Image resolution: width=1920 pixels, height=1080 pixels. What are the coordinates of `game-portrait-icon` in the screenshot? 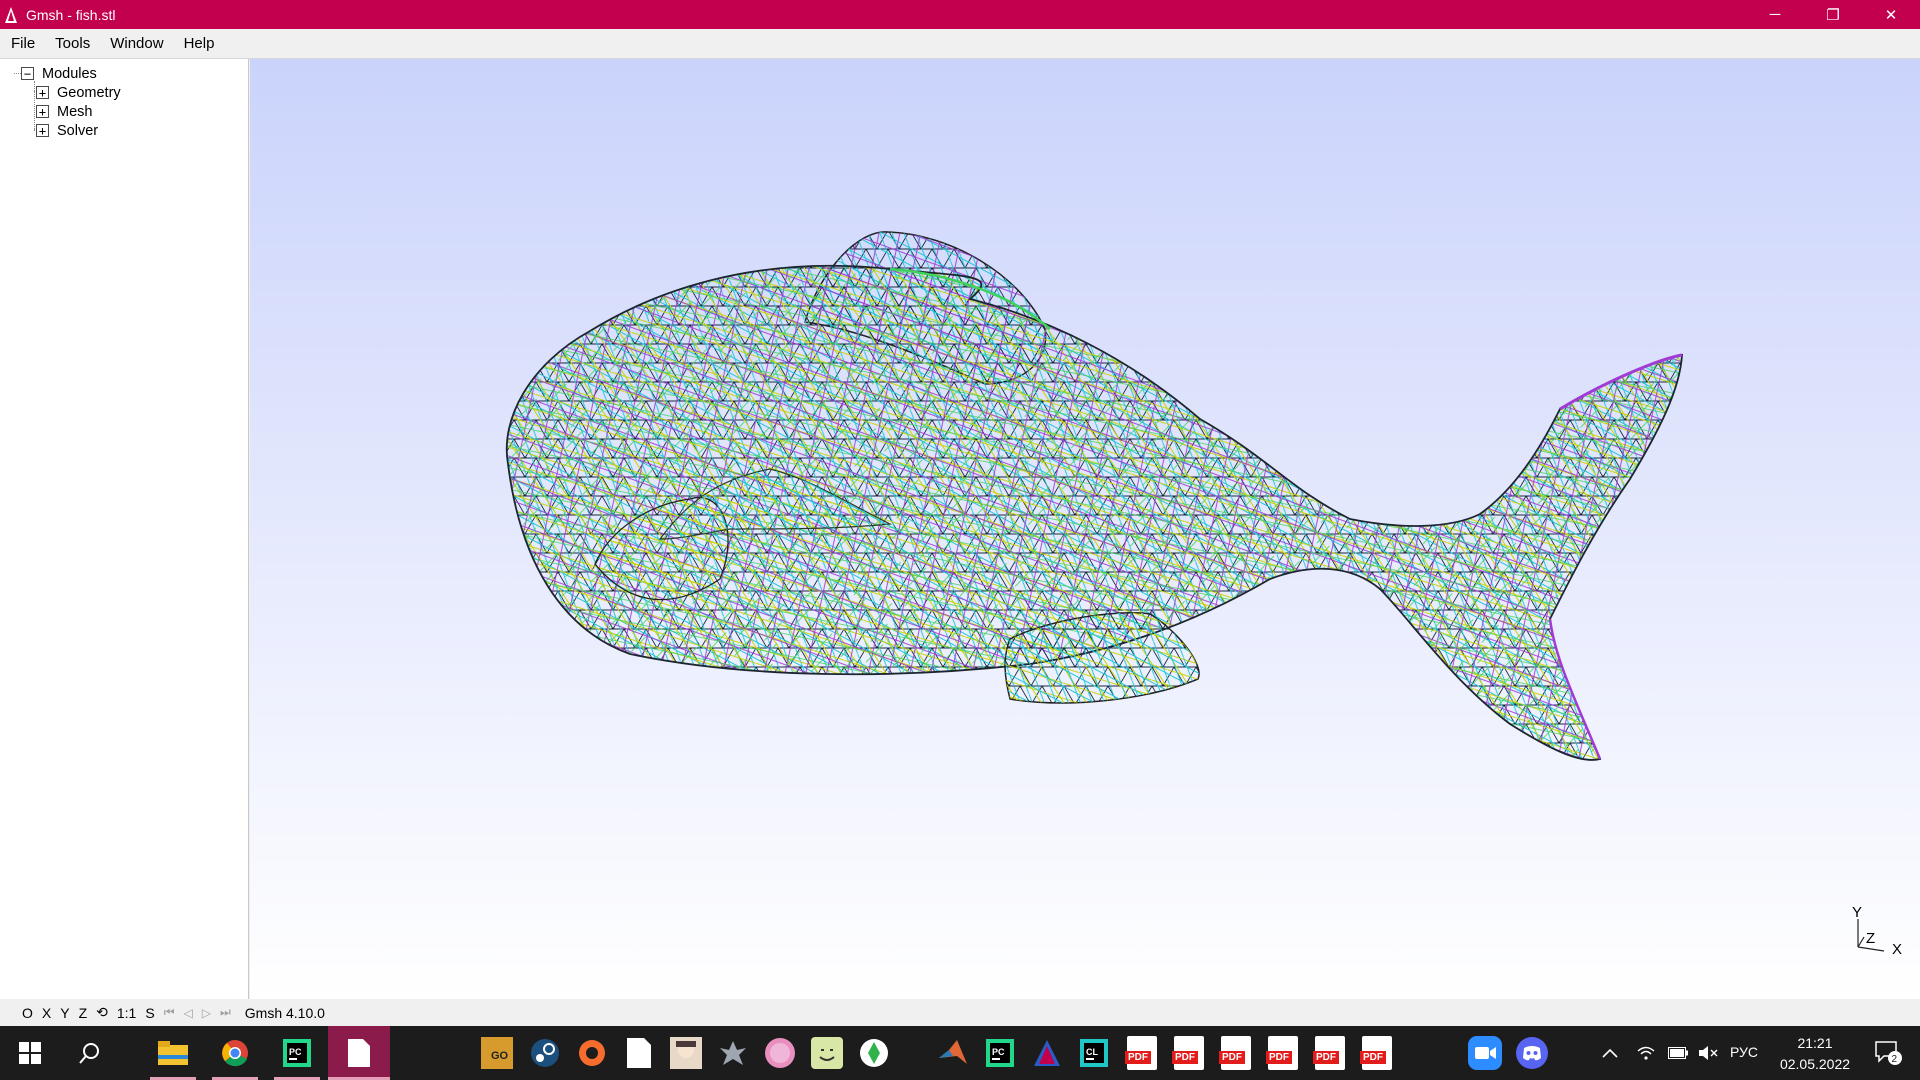 It's located at (686, 1053).